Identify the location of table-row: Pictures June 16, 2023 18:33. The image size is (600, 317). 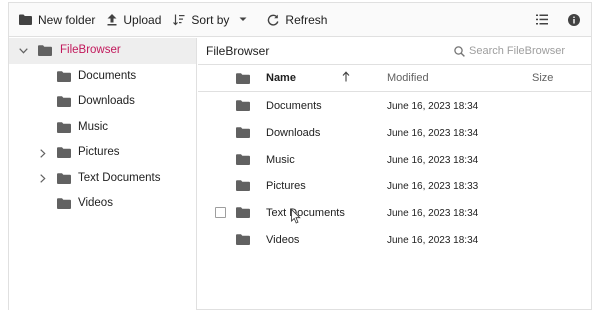
(394, 185).